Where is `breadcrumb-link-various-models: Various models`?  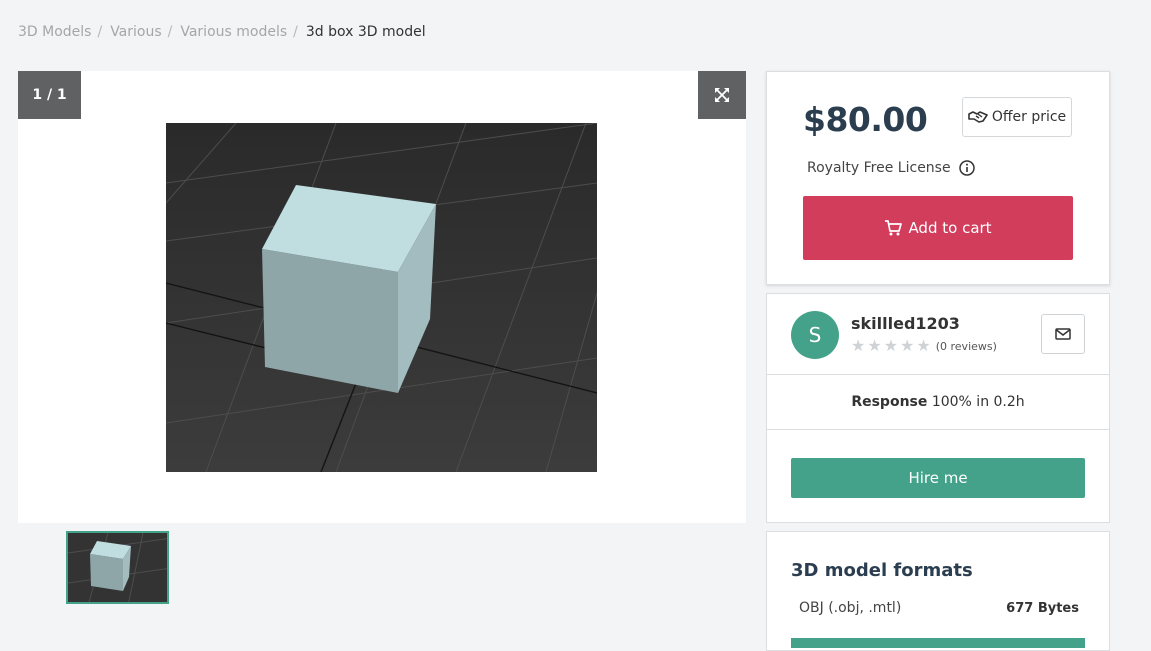 breadcrumb-link-various-models: Various models is located at coordinates (233, 32).